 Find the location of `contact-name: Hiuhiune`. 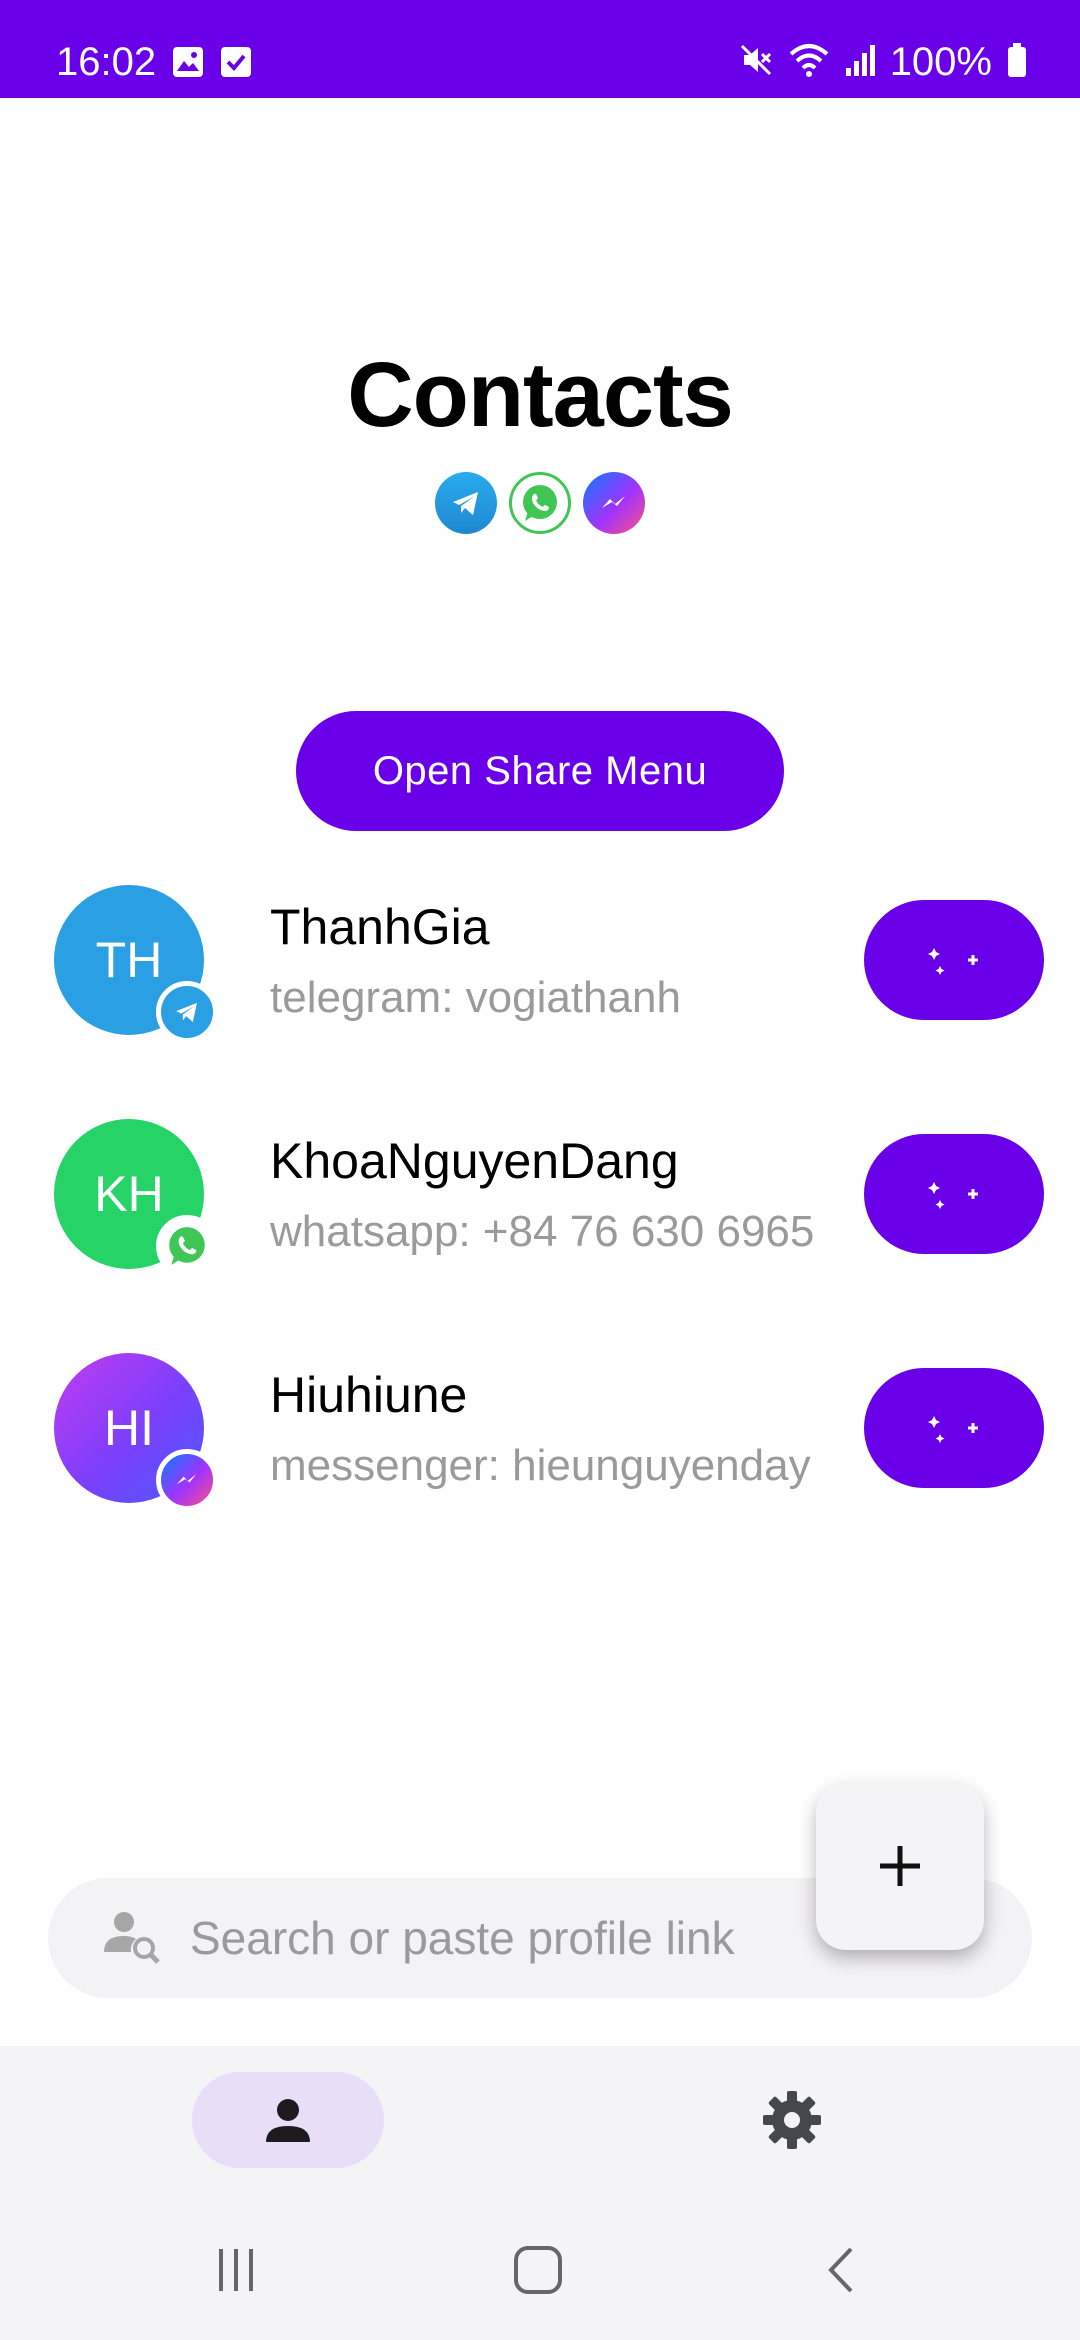

contact-name: Hiuhiune is located at coordinates (369, 1395).